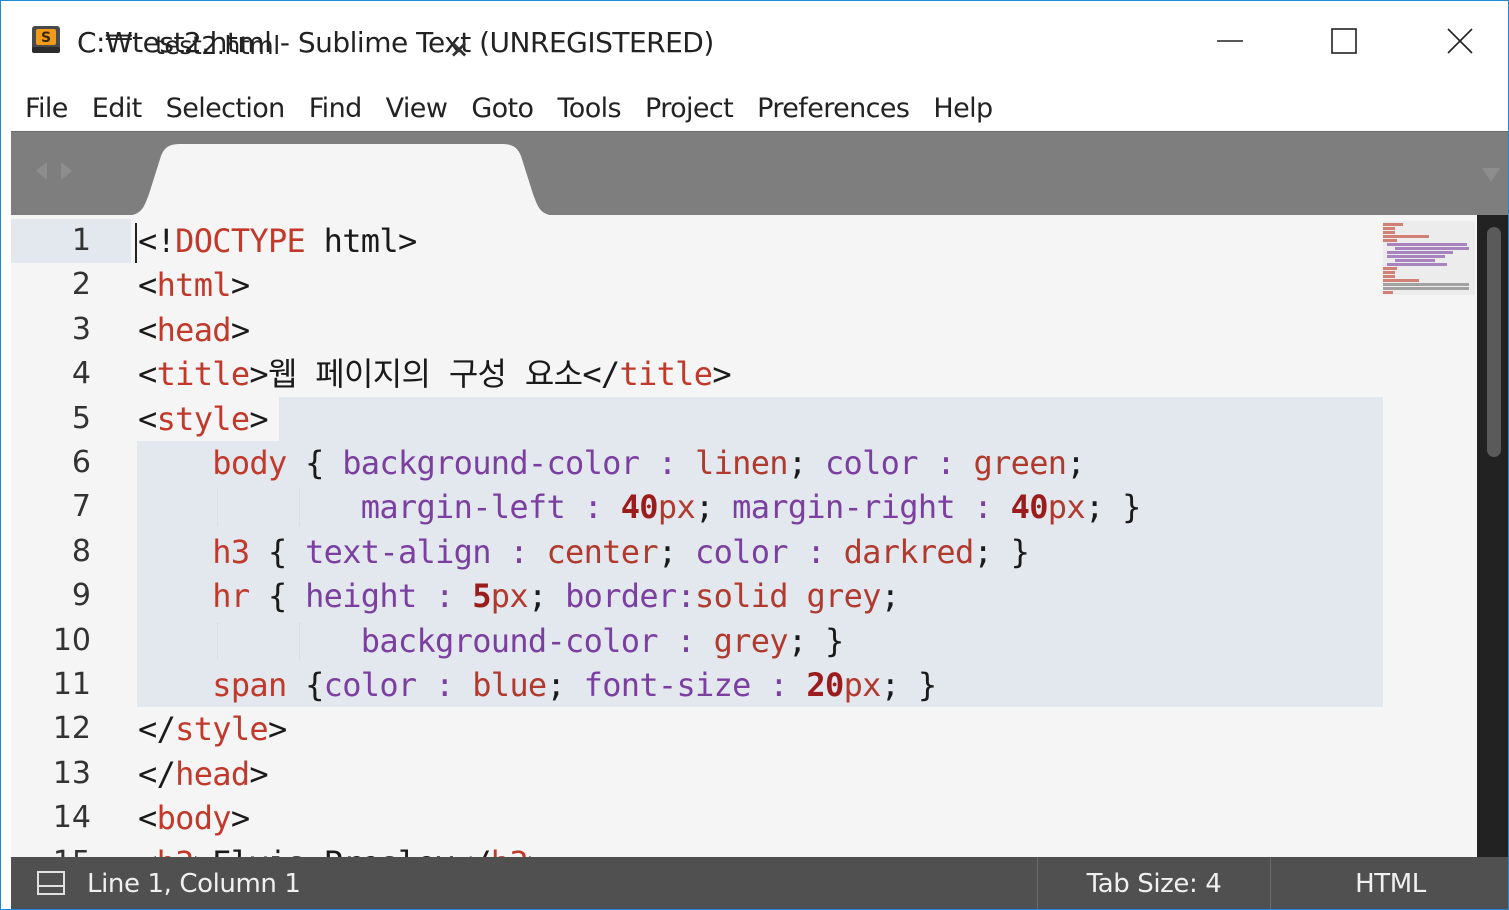  I want to click on code-token: margin-right, so click(843, 507).